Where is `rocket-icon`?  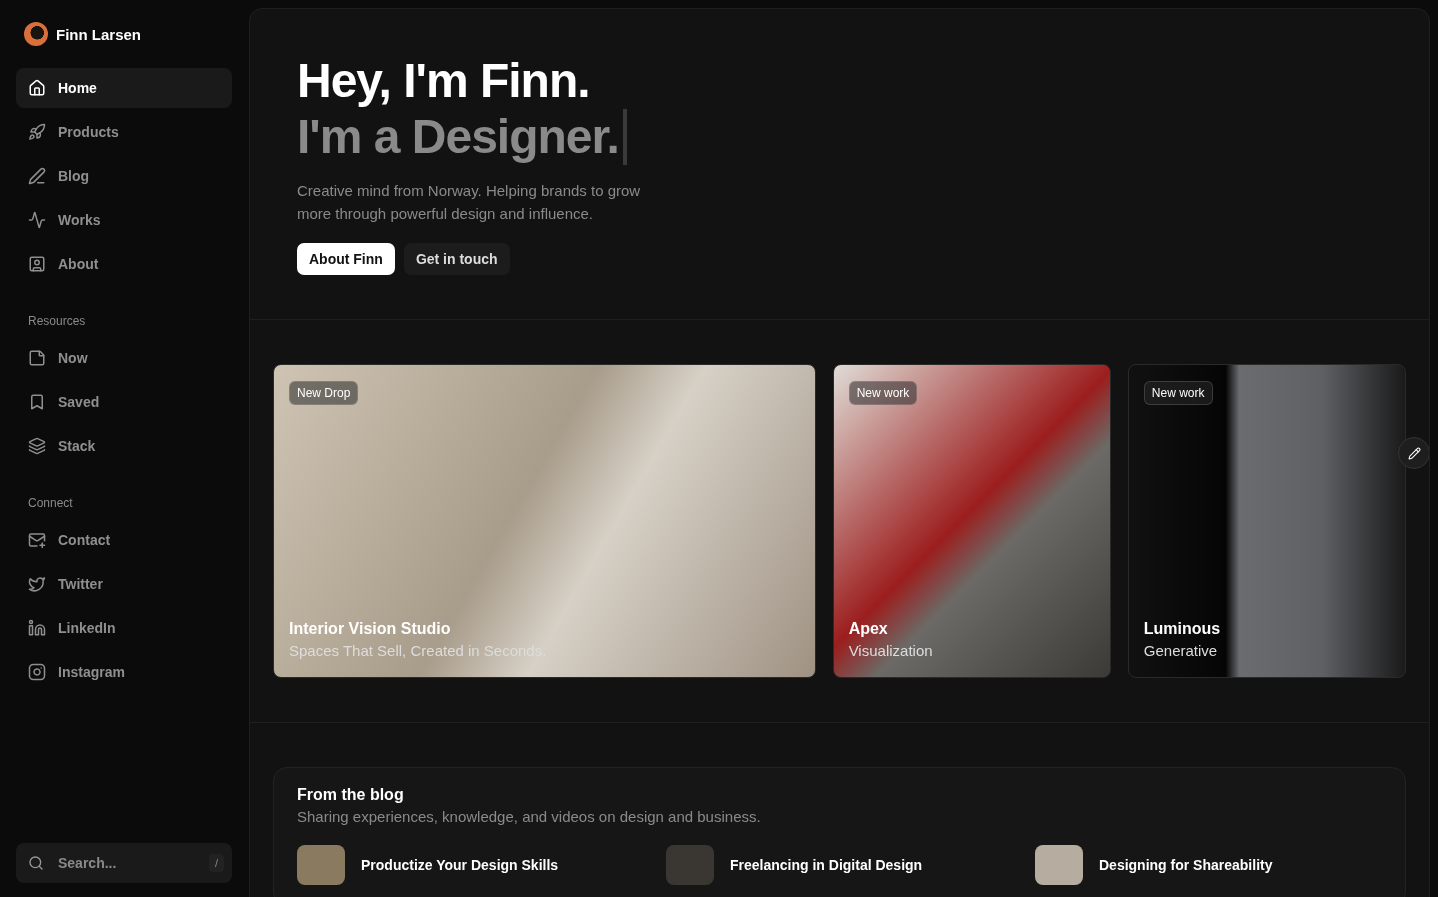
rocket-icon is located at coordinates (37, 132).